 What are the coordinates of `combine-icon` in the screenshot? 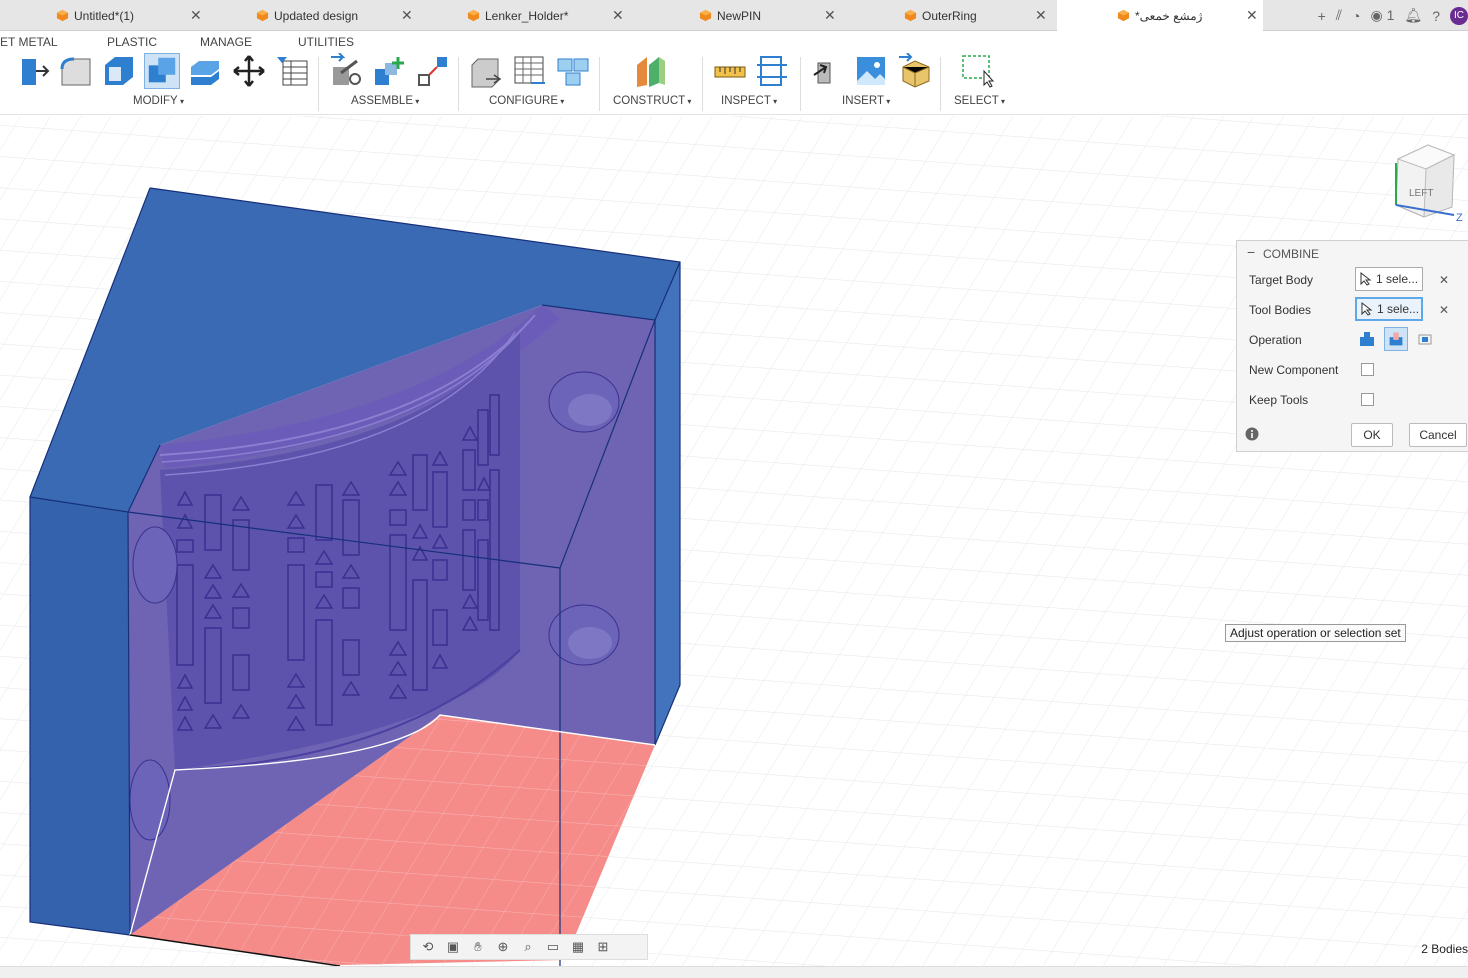 It's located at (162, 71).